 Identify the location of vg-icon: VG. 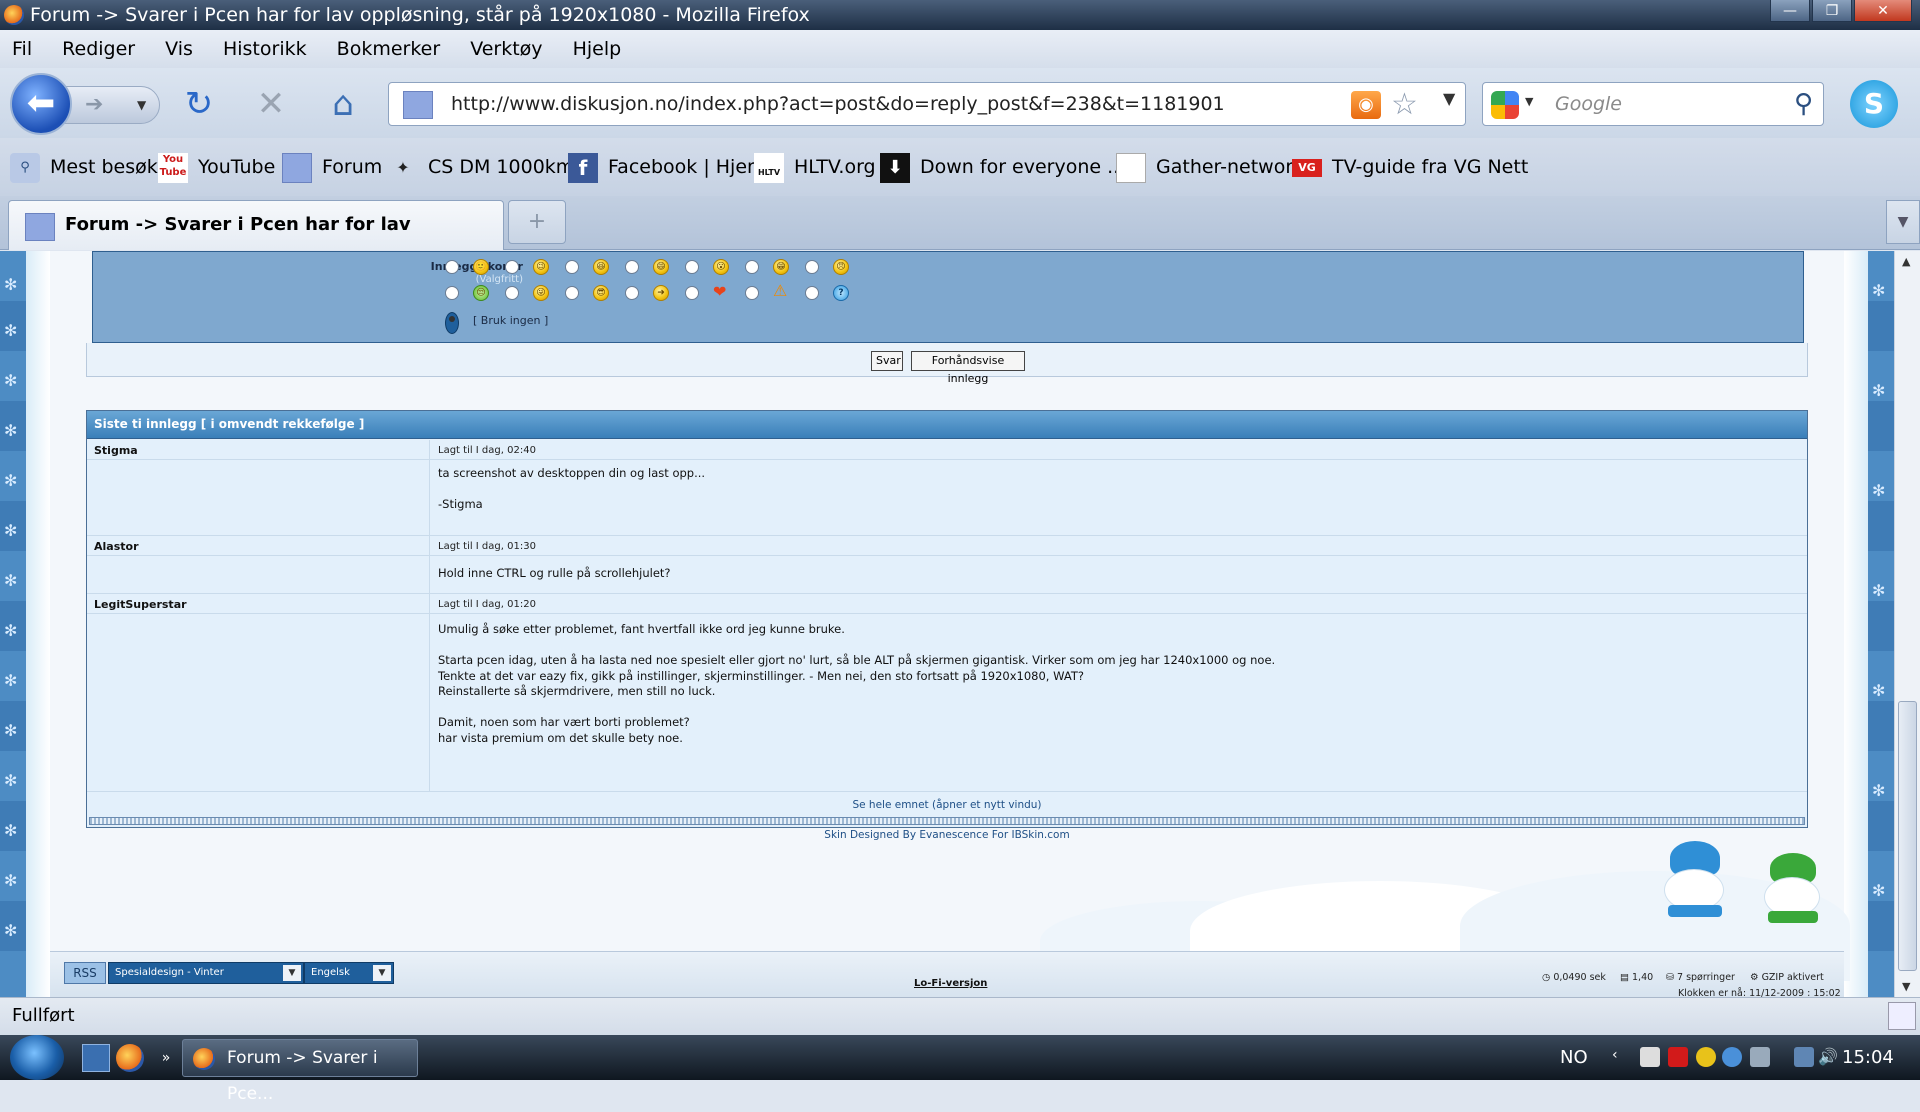
(1307, 167).